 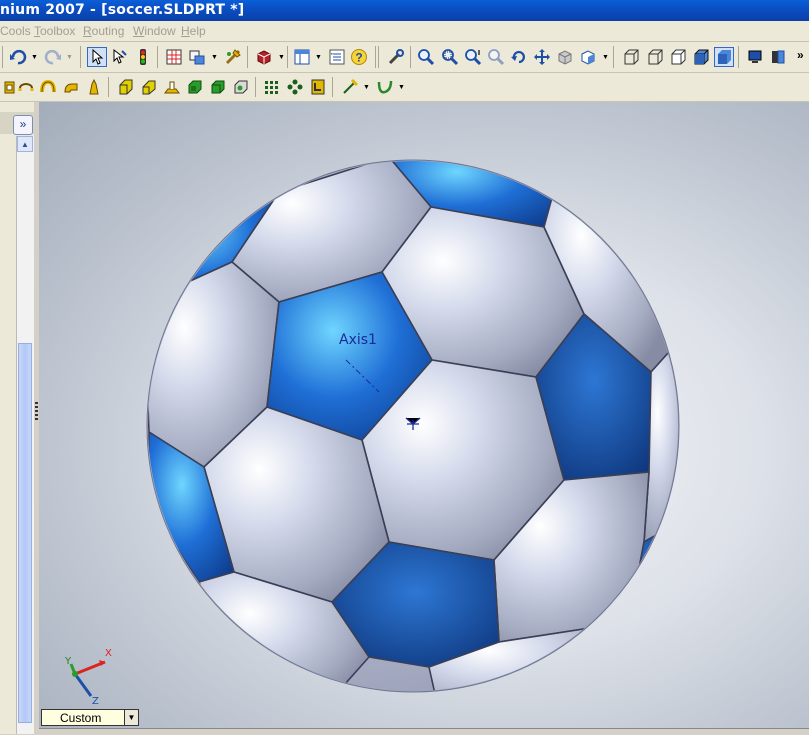 I want to click on smart-select-icon, so click(x=120, y=57).